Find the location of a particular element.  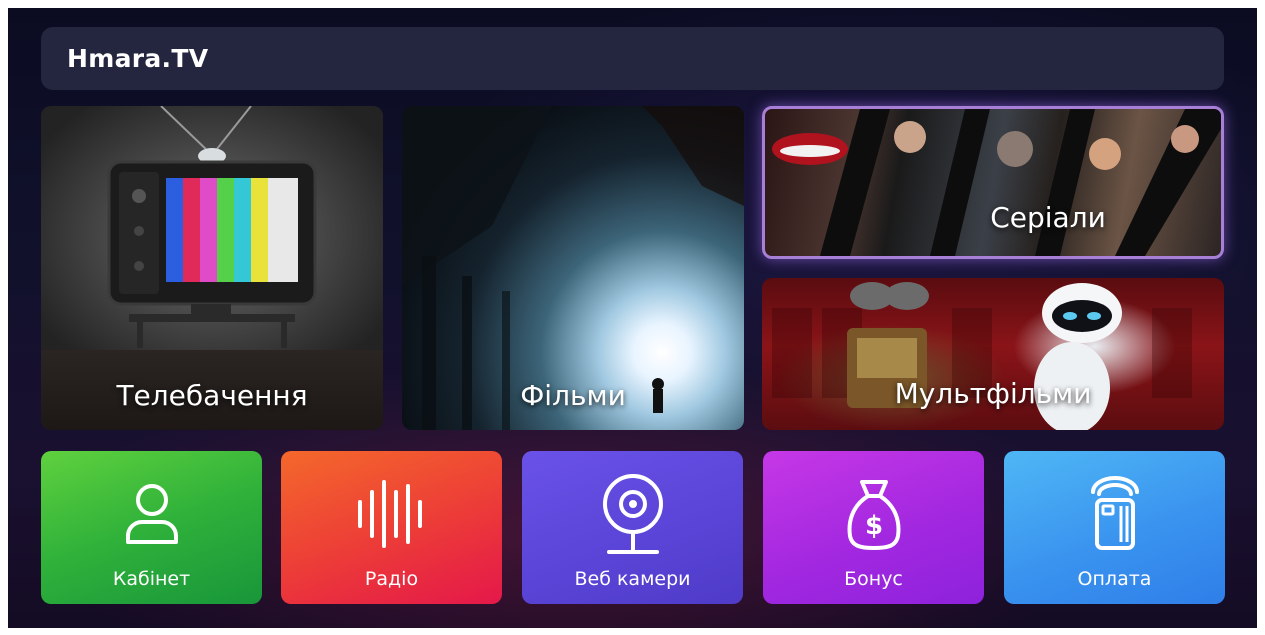

bonus-button: $ Бонус is located at coordinates (873, 527).